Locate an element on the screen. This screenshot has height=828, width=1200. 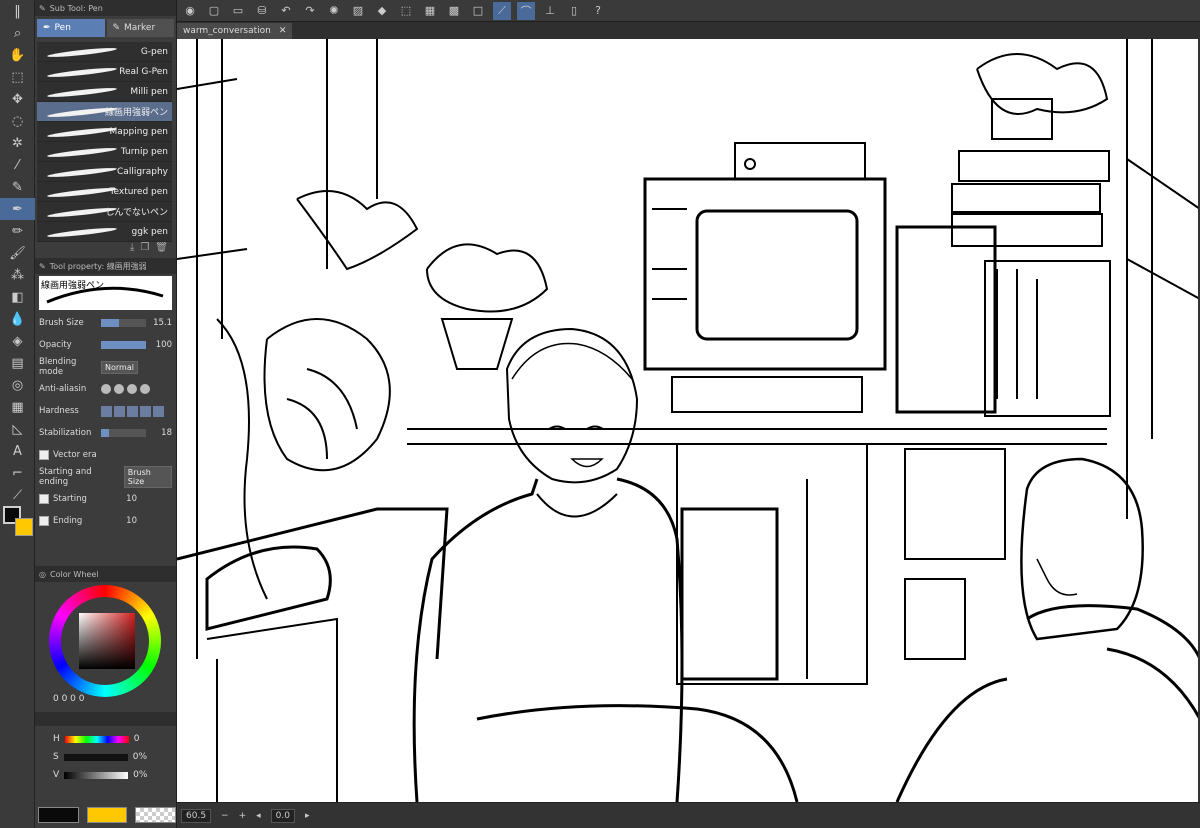
zoom-value: 60.5 is located at coordinates (196, 815).